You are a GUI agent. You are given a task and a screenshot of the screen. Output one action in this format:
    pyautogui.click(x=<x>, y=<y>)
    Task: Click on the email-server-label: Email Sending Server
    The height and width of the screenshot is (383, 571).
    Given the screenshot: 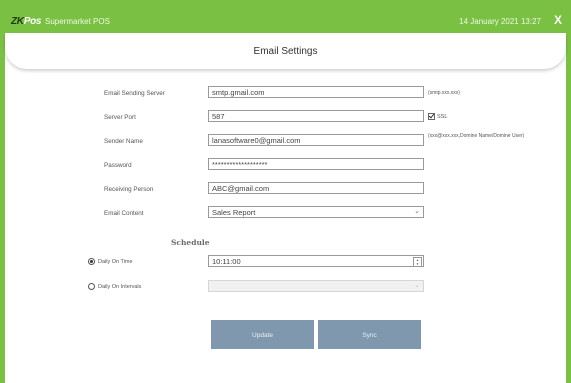 What is the action you would take?
    pyautogui.click(x=134, y=93)
    